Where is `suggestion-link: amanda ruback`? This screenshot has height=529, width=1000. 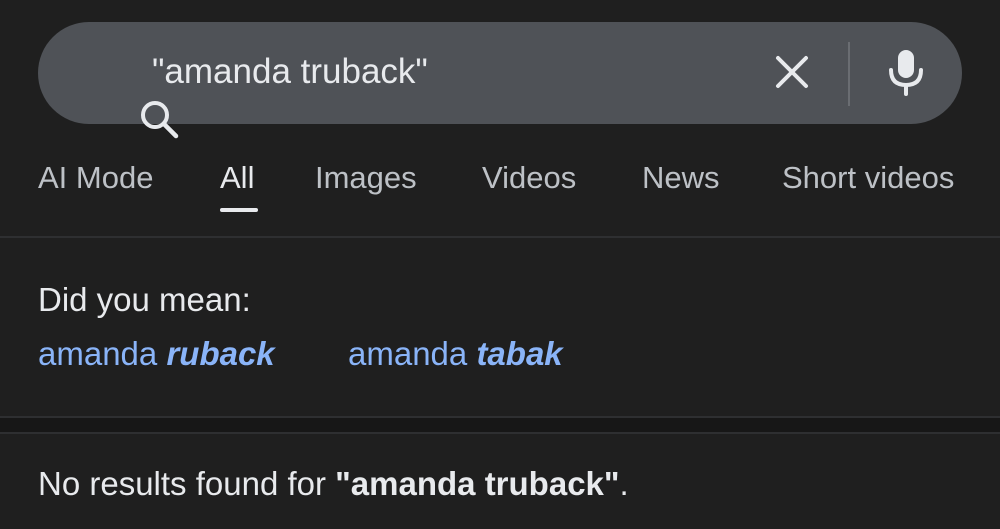 suggestion-link: amanda ruback is located at coordinates (156, 354).